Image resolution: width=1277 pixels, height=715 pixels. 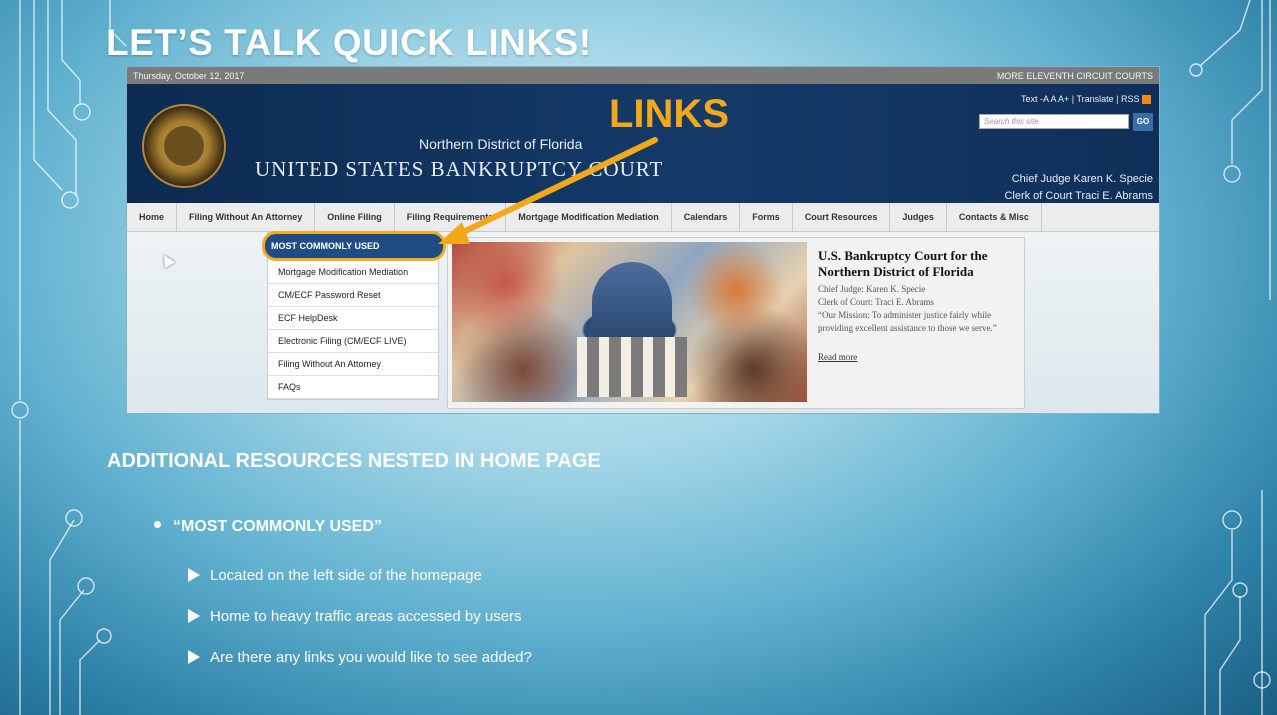 I want to click on bullet-item: “MOST COMMONLY USED”, so click(x=268, y=527).